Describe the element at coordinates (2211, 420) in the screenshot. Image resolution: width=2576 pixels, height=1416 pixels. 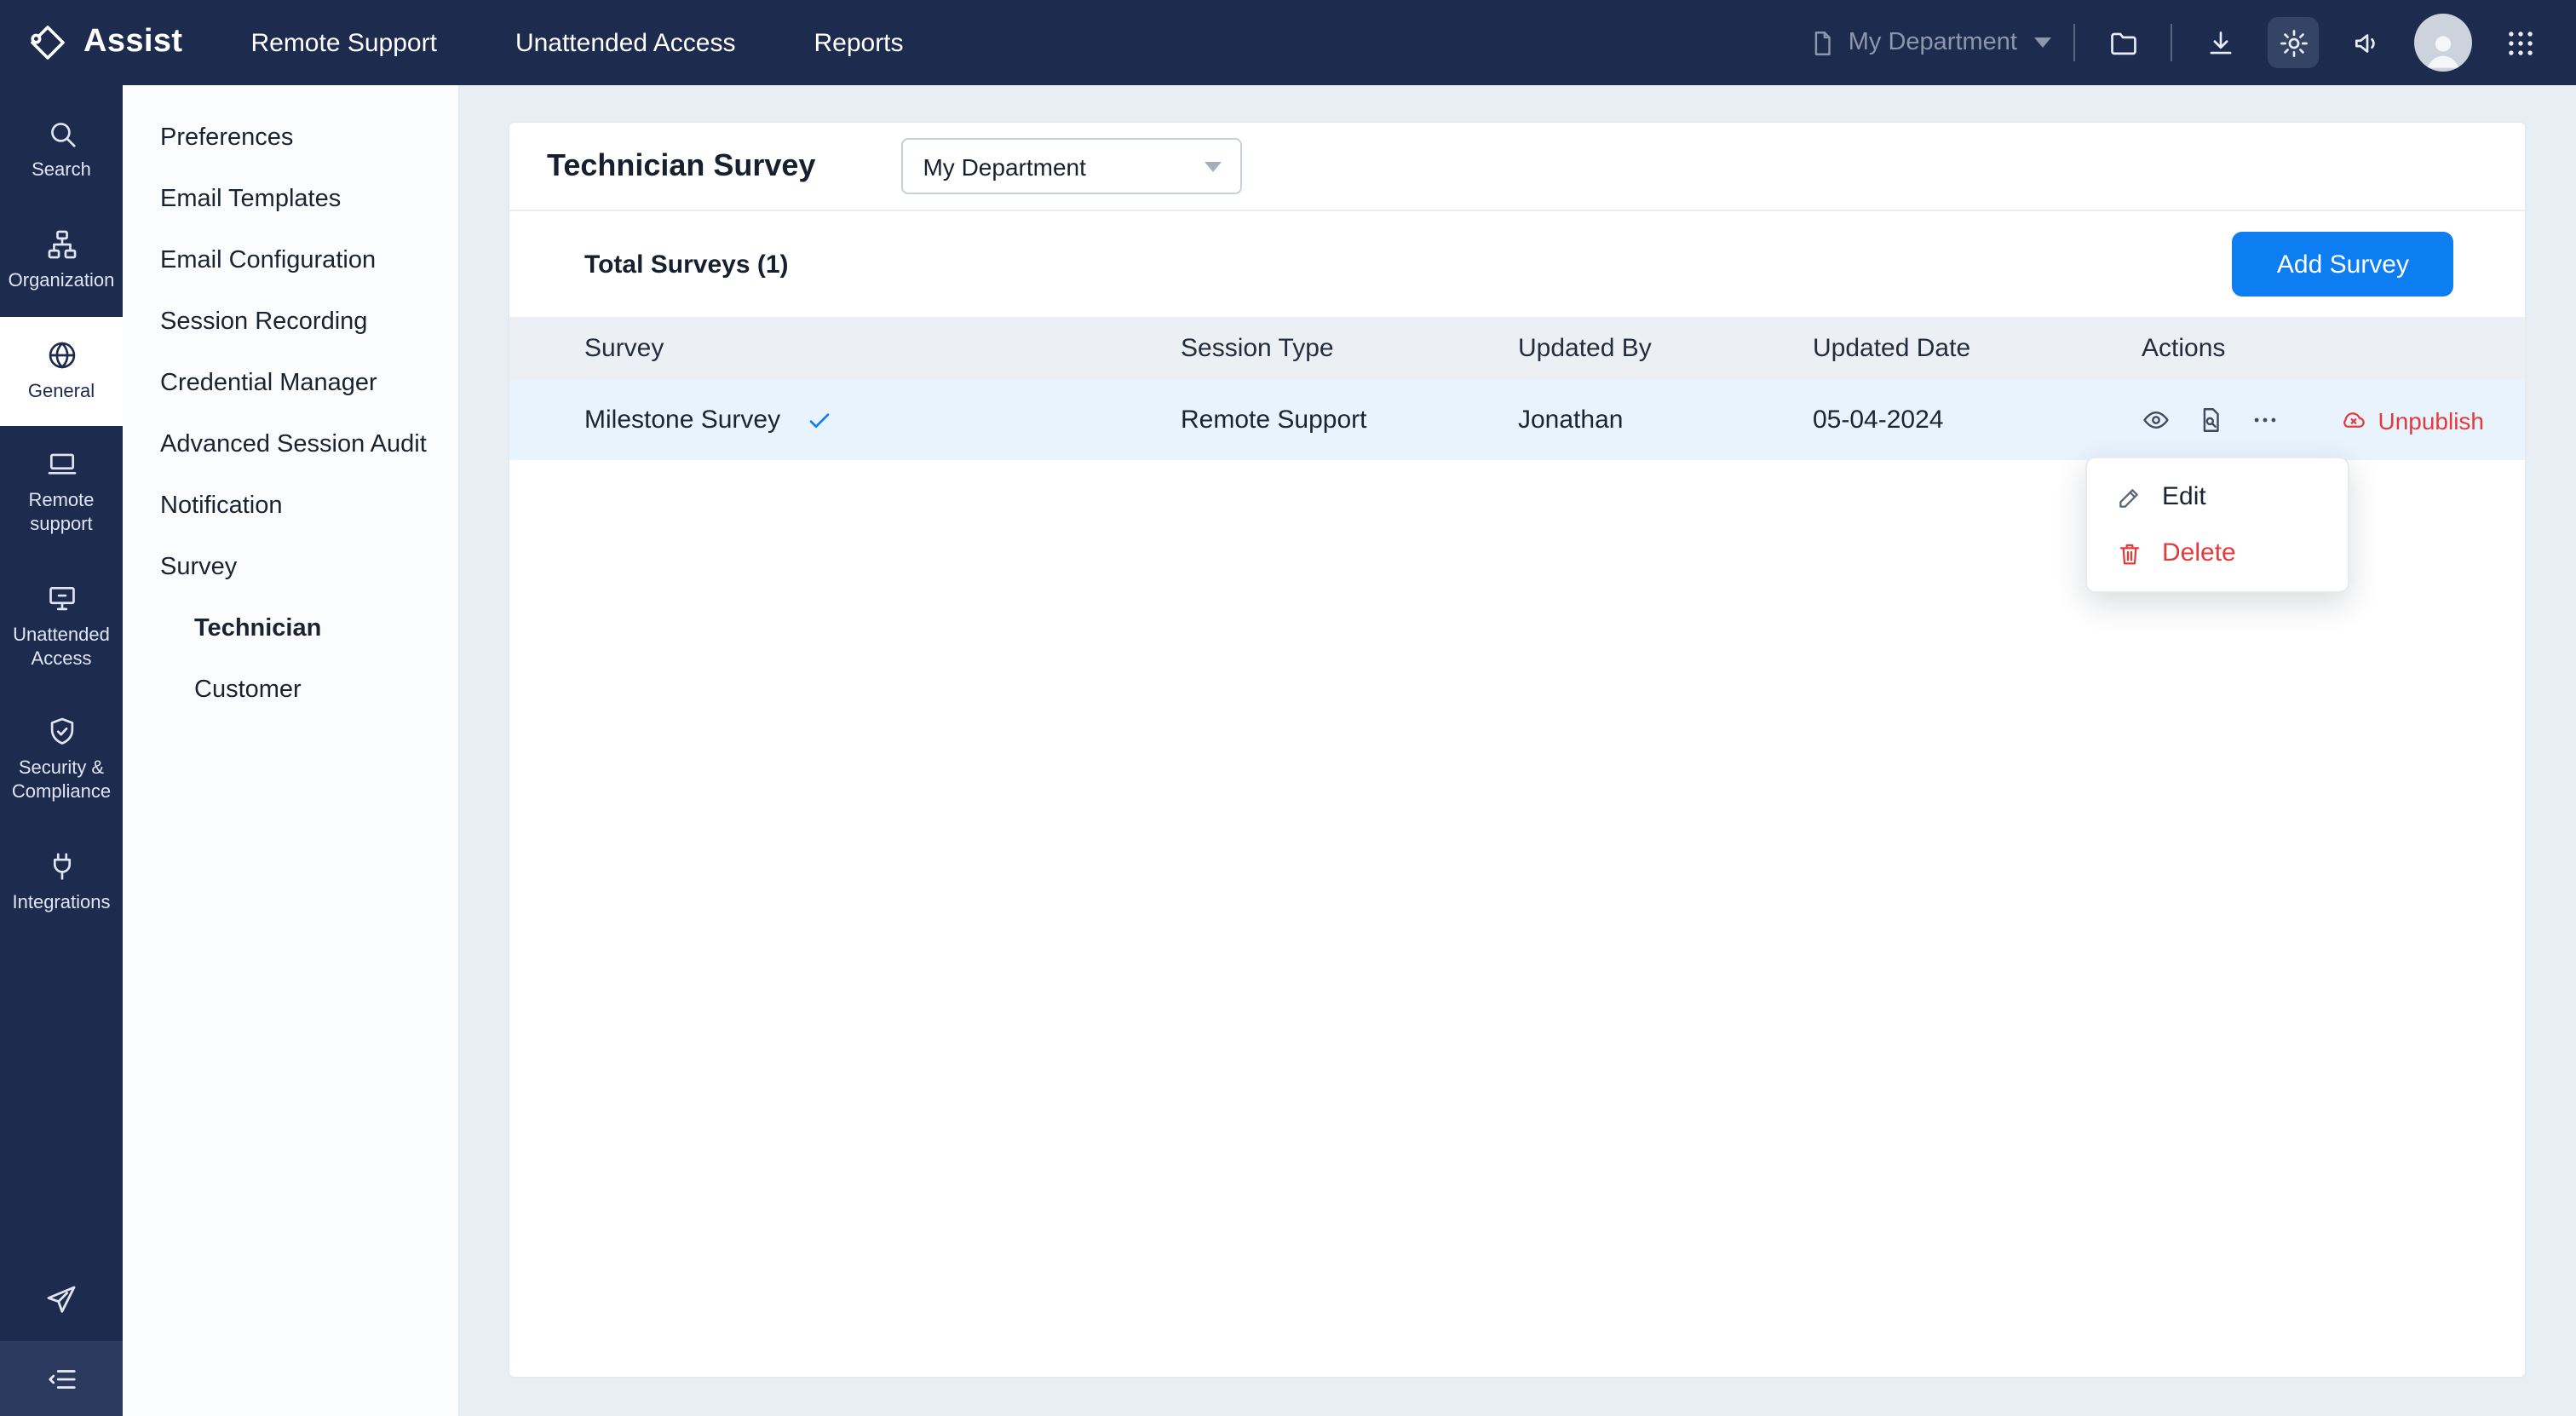
I see `report-icon` at that location.